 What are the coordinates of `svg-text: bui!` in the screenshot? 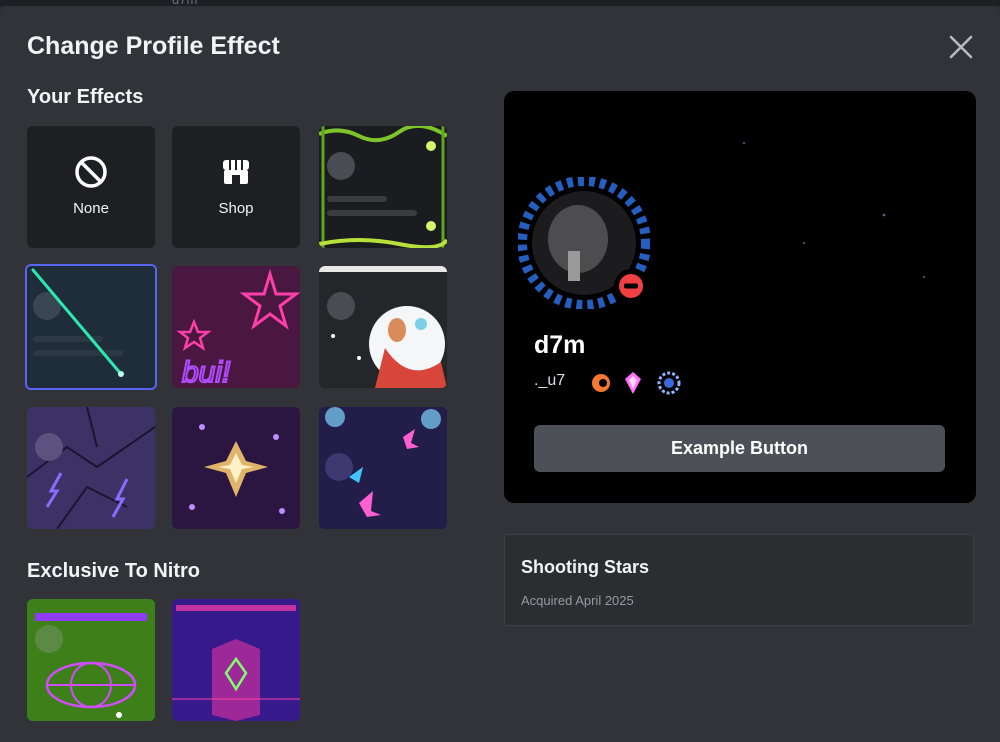 It's located at (206, 372).